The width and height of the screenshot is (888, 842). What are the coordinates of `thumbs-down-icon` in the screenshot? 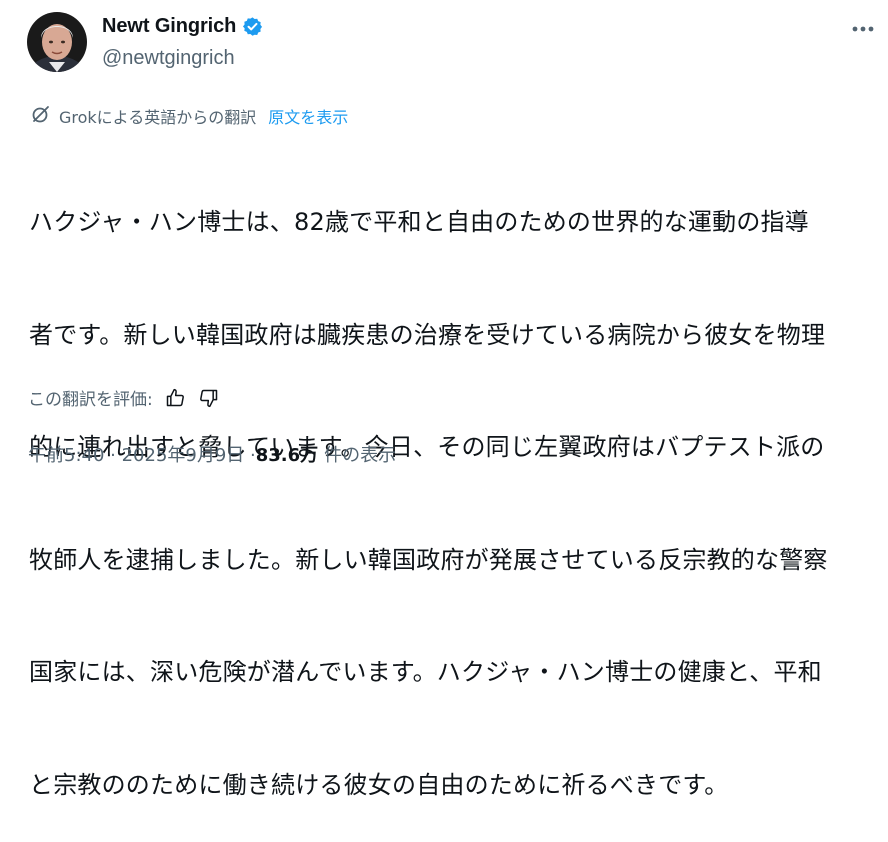 It's located at (209, 398).